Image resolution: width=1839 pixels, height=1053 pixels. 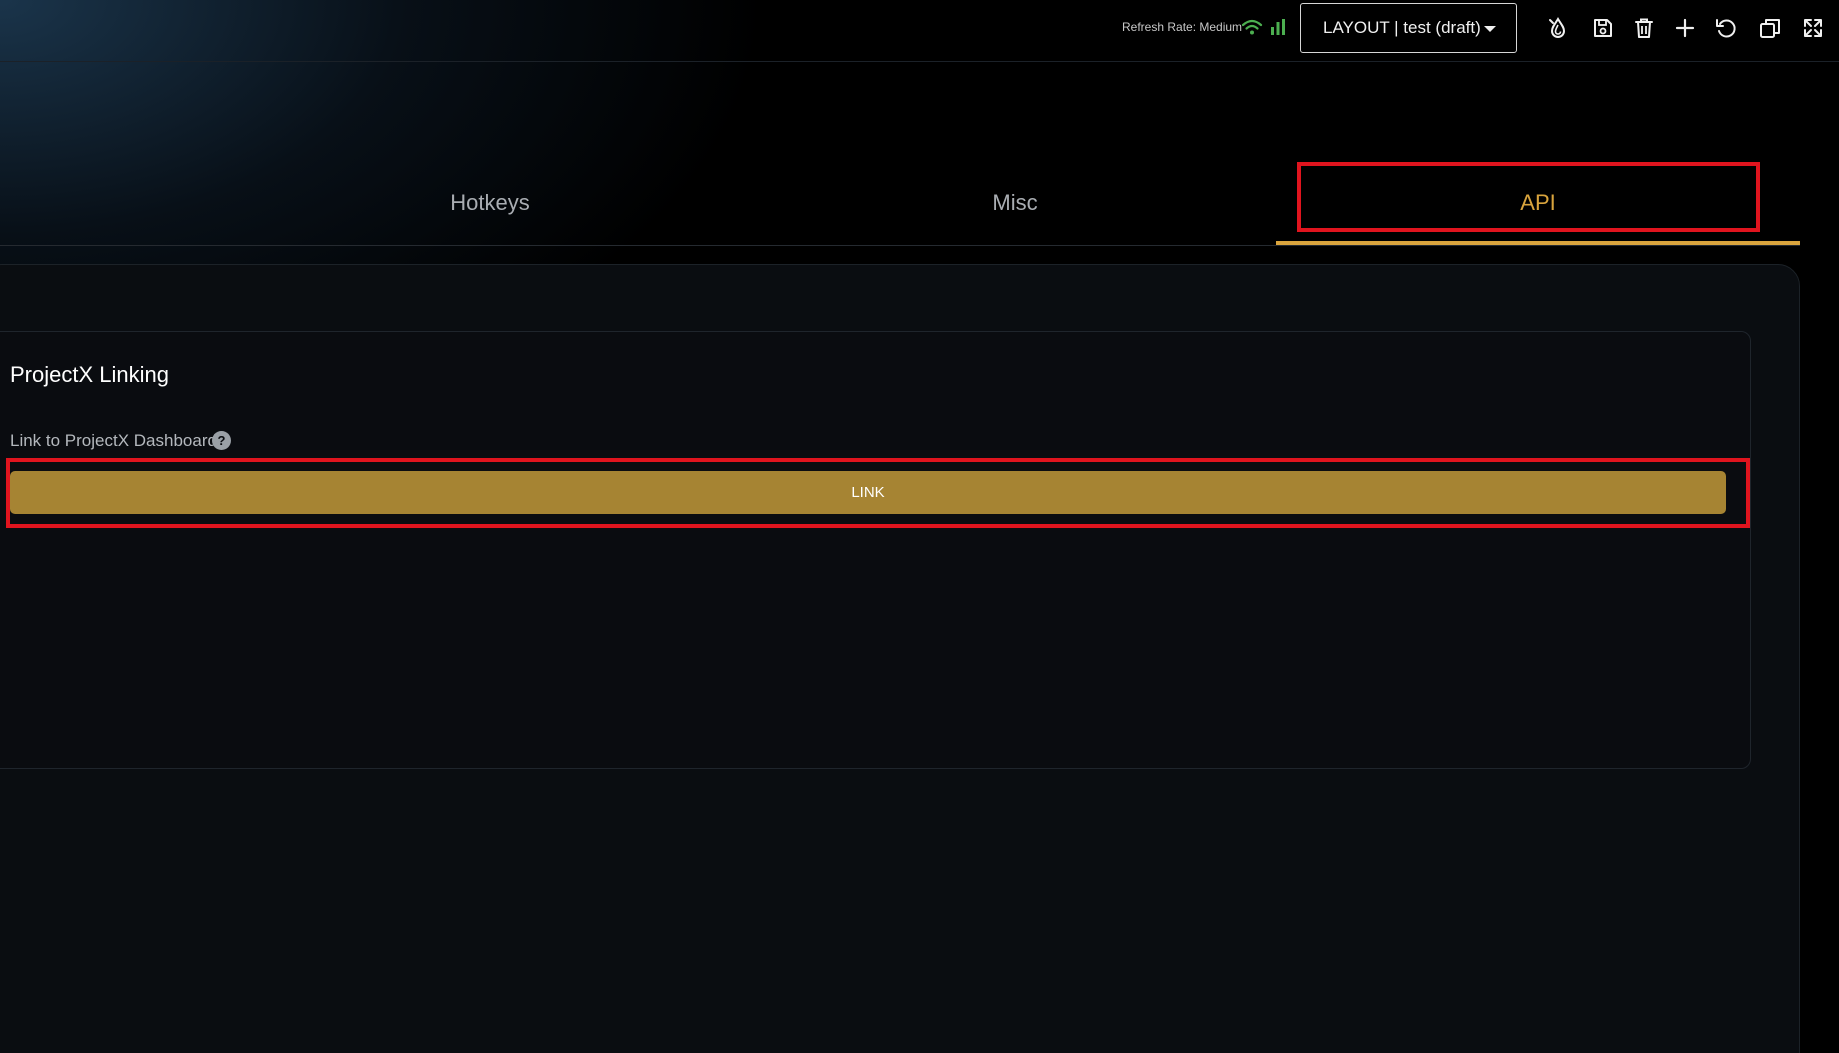 What do you see at coordinates (1490, 29) in the screenshot?
I see `chevron-down-icon` at bounding box center [1490, 29].